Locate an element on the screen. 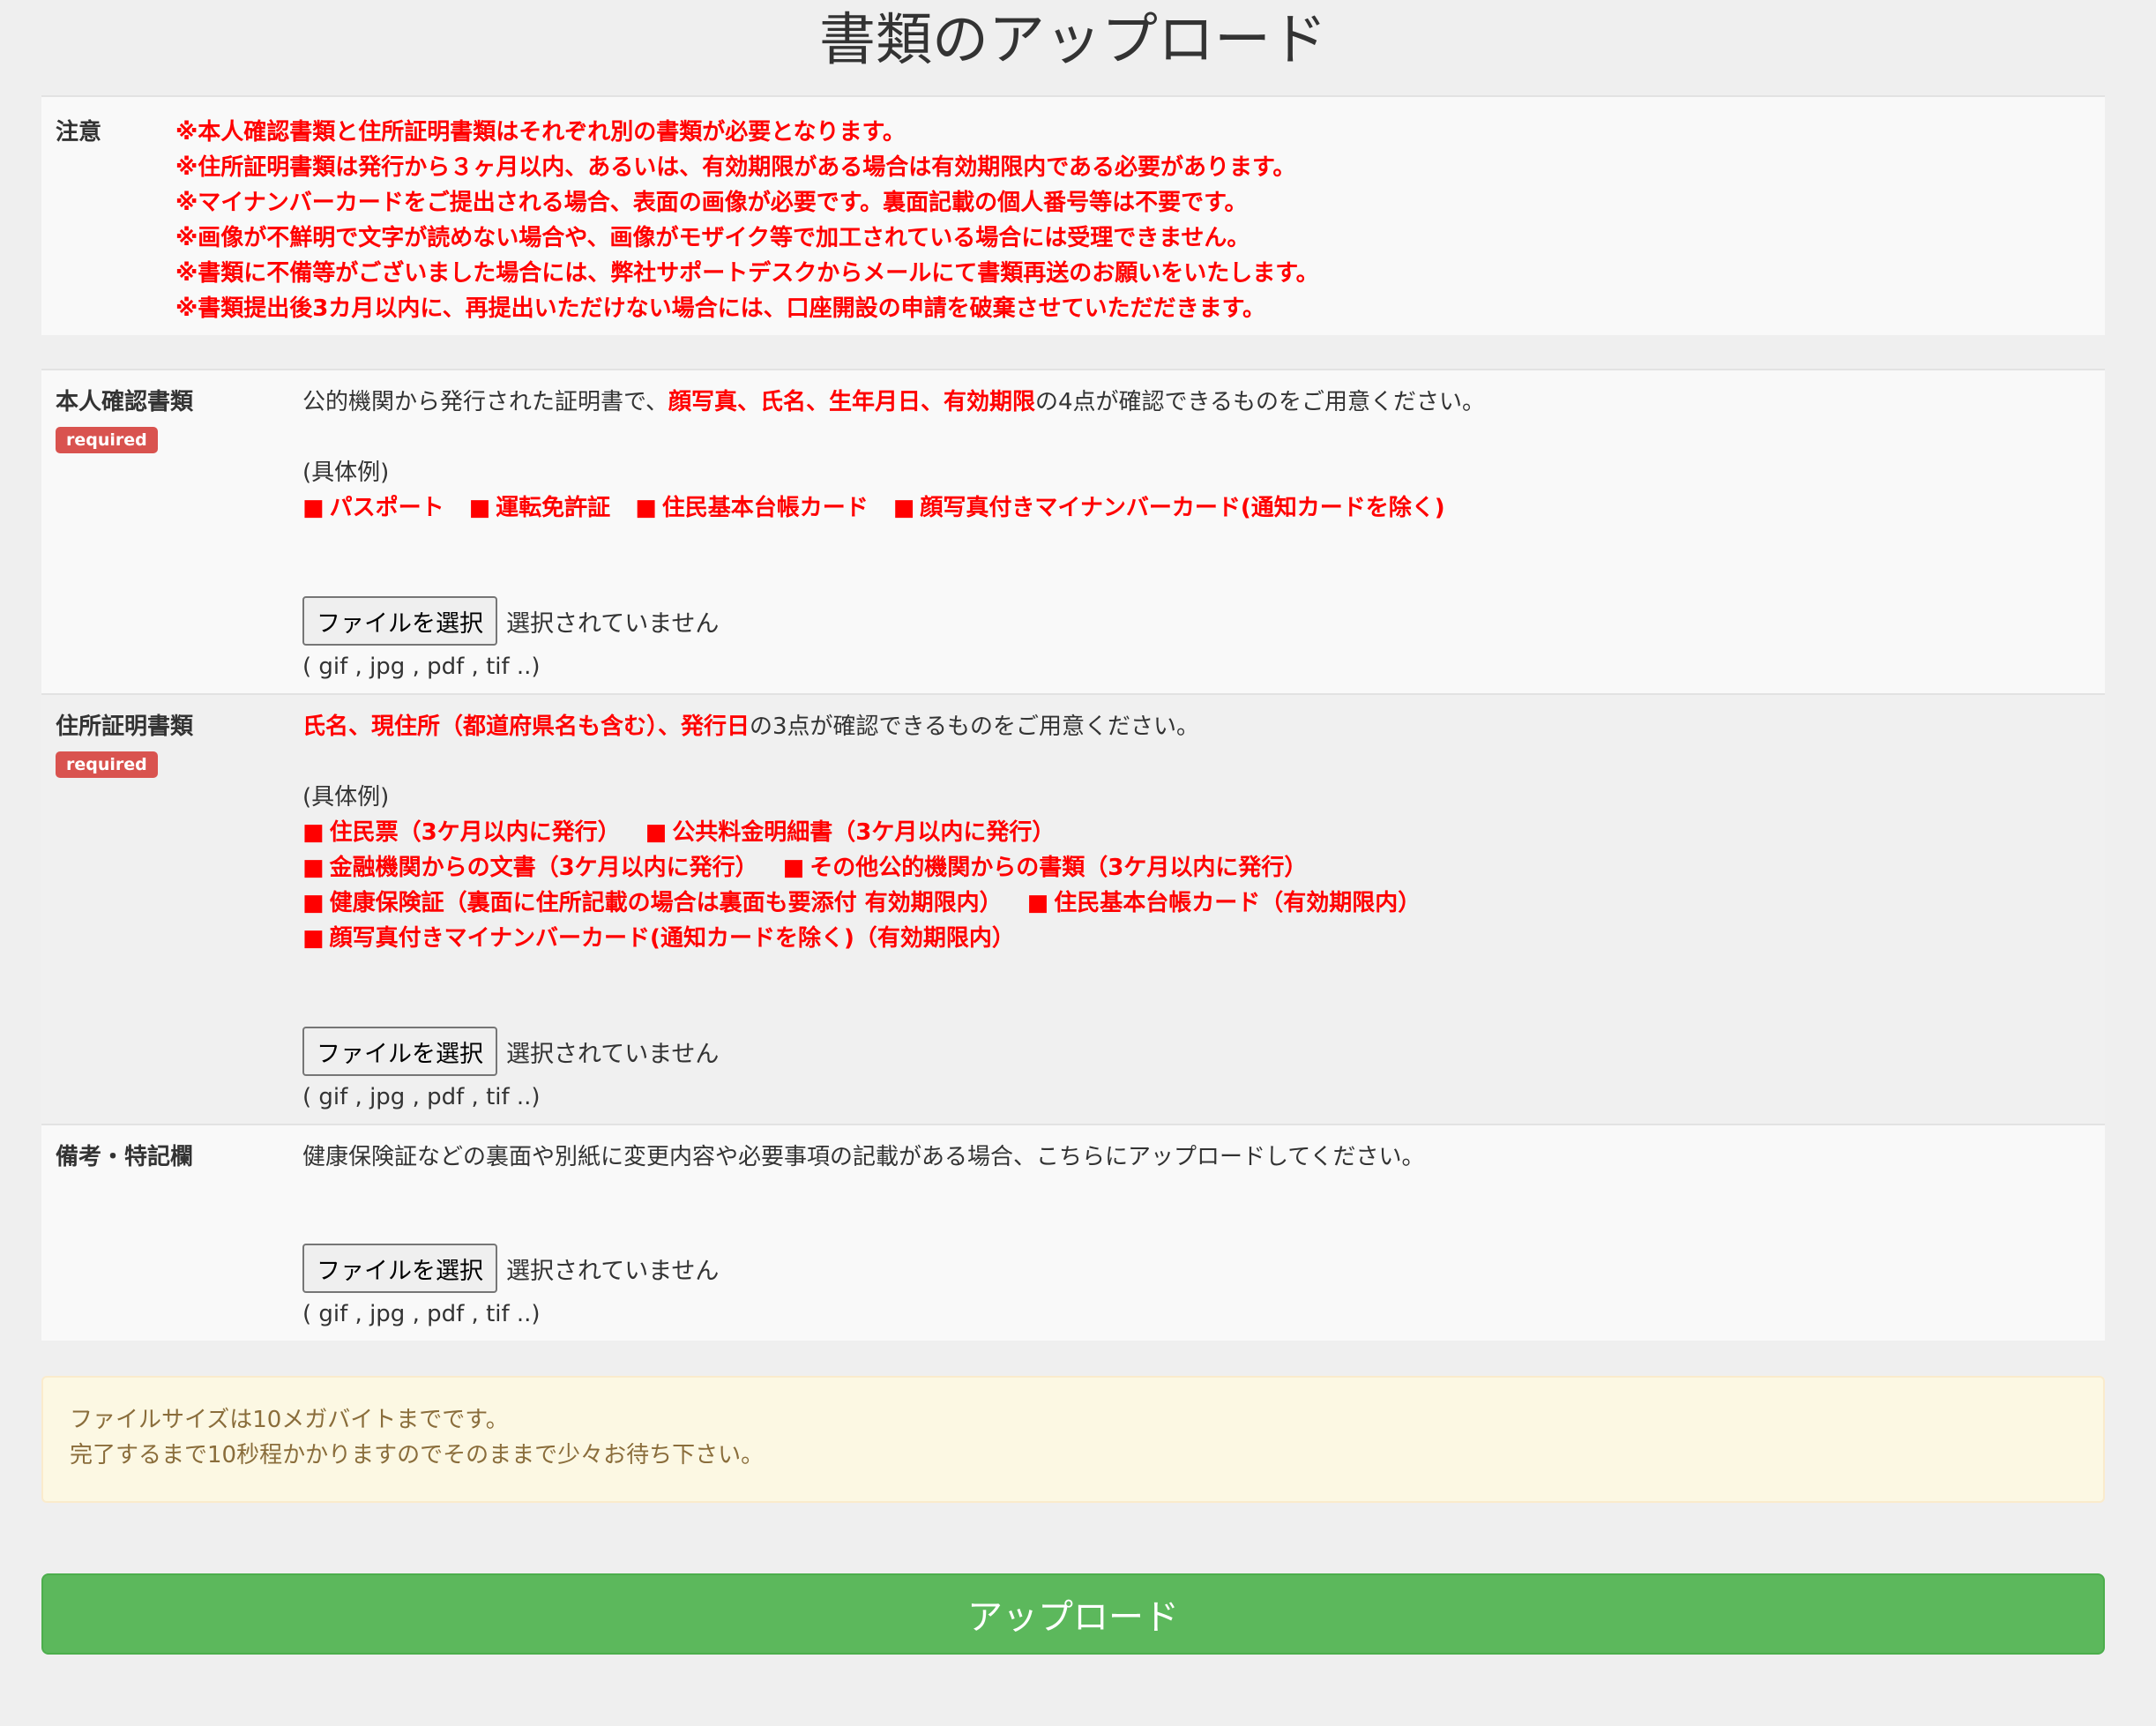  identity-file-status: 選択されていません is located at coordinates (613, 623).